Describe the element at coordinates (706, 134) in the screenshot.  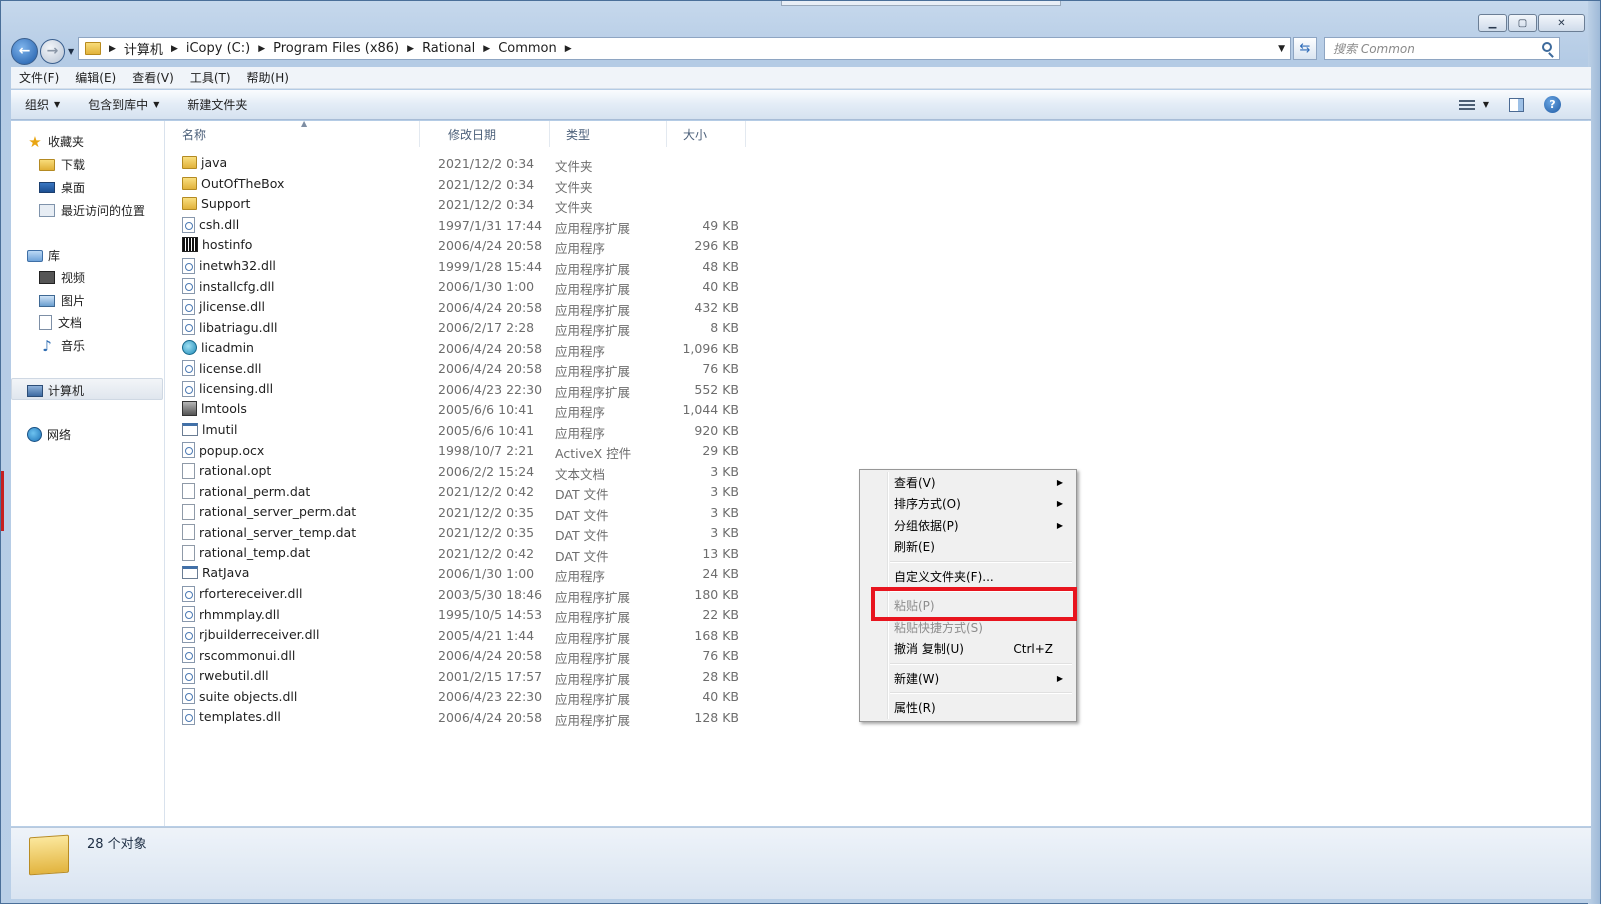
I see `column-header-size: 大小` at that location.